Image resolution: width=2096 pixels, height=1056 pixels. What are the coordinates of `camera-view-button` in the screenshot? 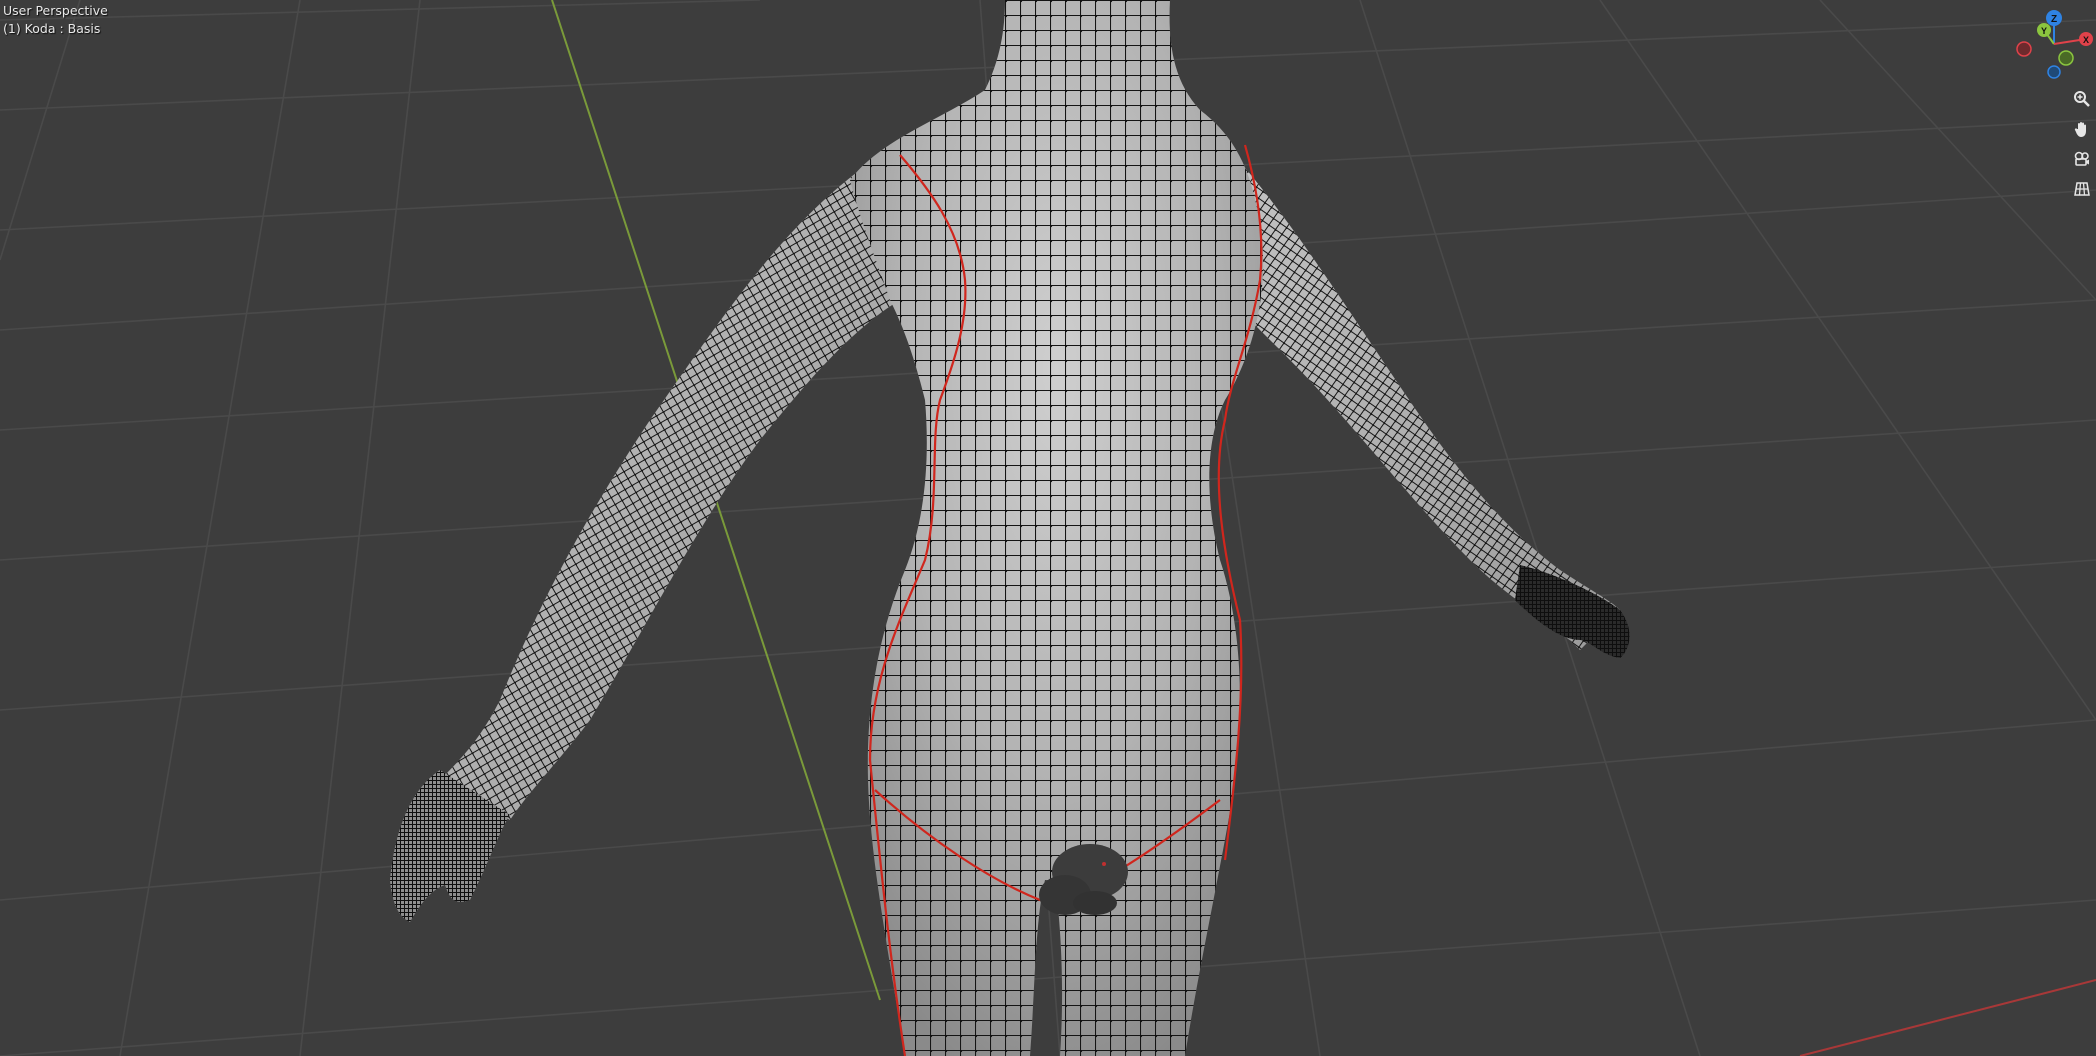 It's located at (2082, 159).